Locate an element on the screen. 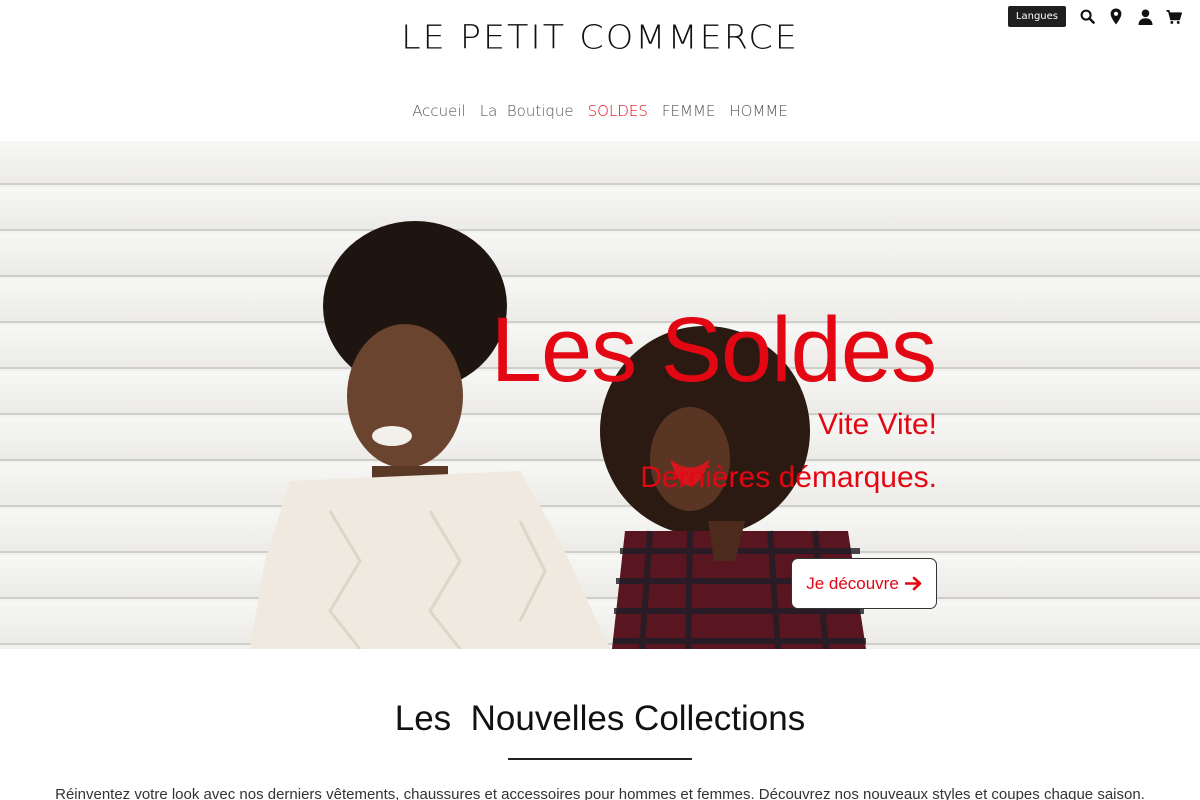 The image size is (1200, 800). nav-item-soldes: SOLDES is located at coordinates (618, 111).